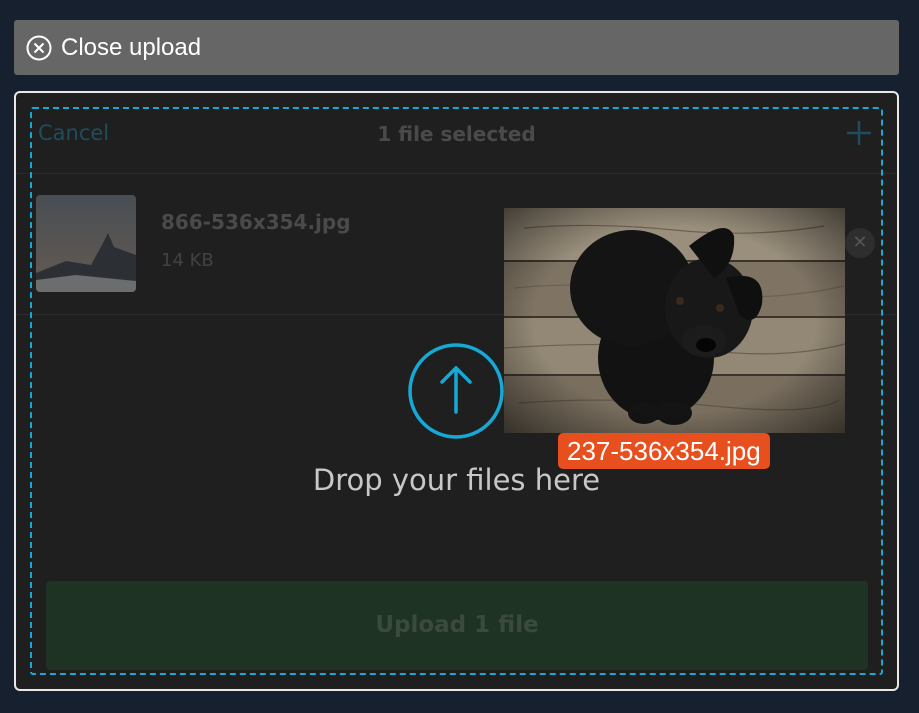 The height and width of the screenshot is (713, 919). I want to click on dragged-file-preview, so click(674, 320).